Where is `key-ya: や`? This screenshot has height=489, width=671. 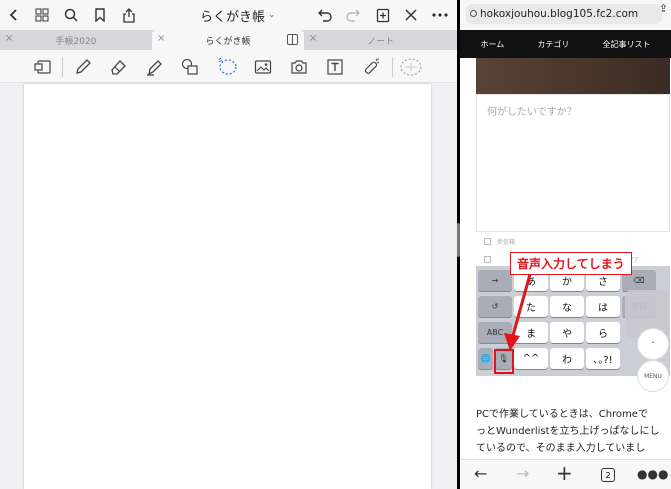
key-ya: や is located at coordinates (567, 332).